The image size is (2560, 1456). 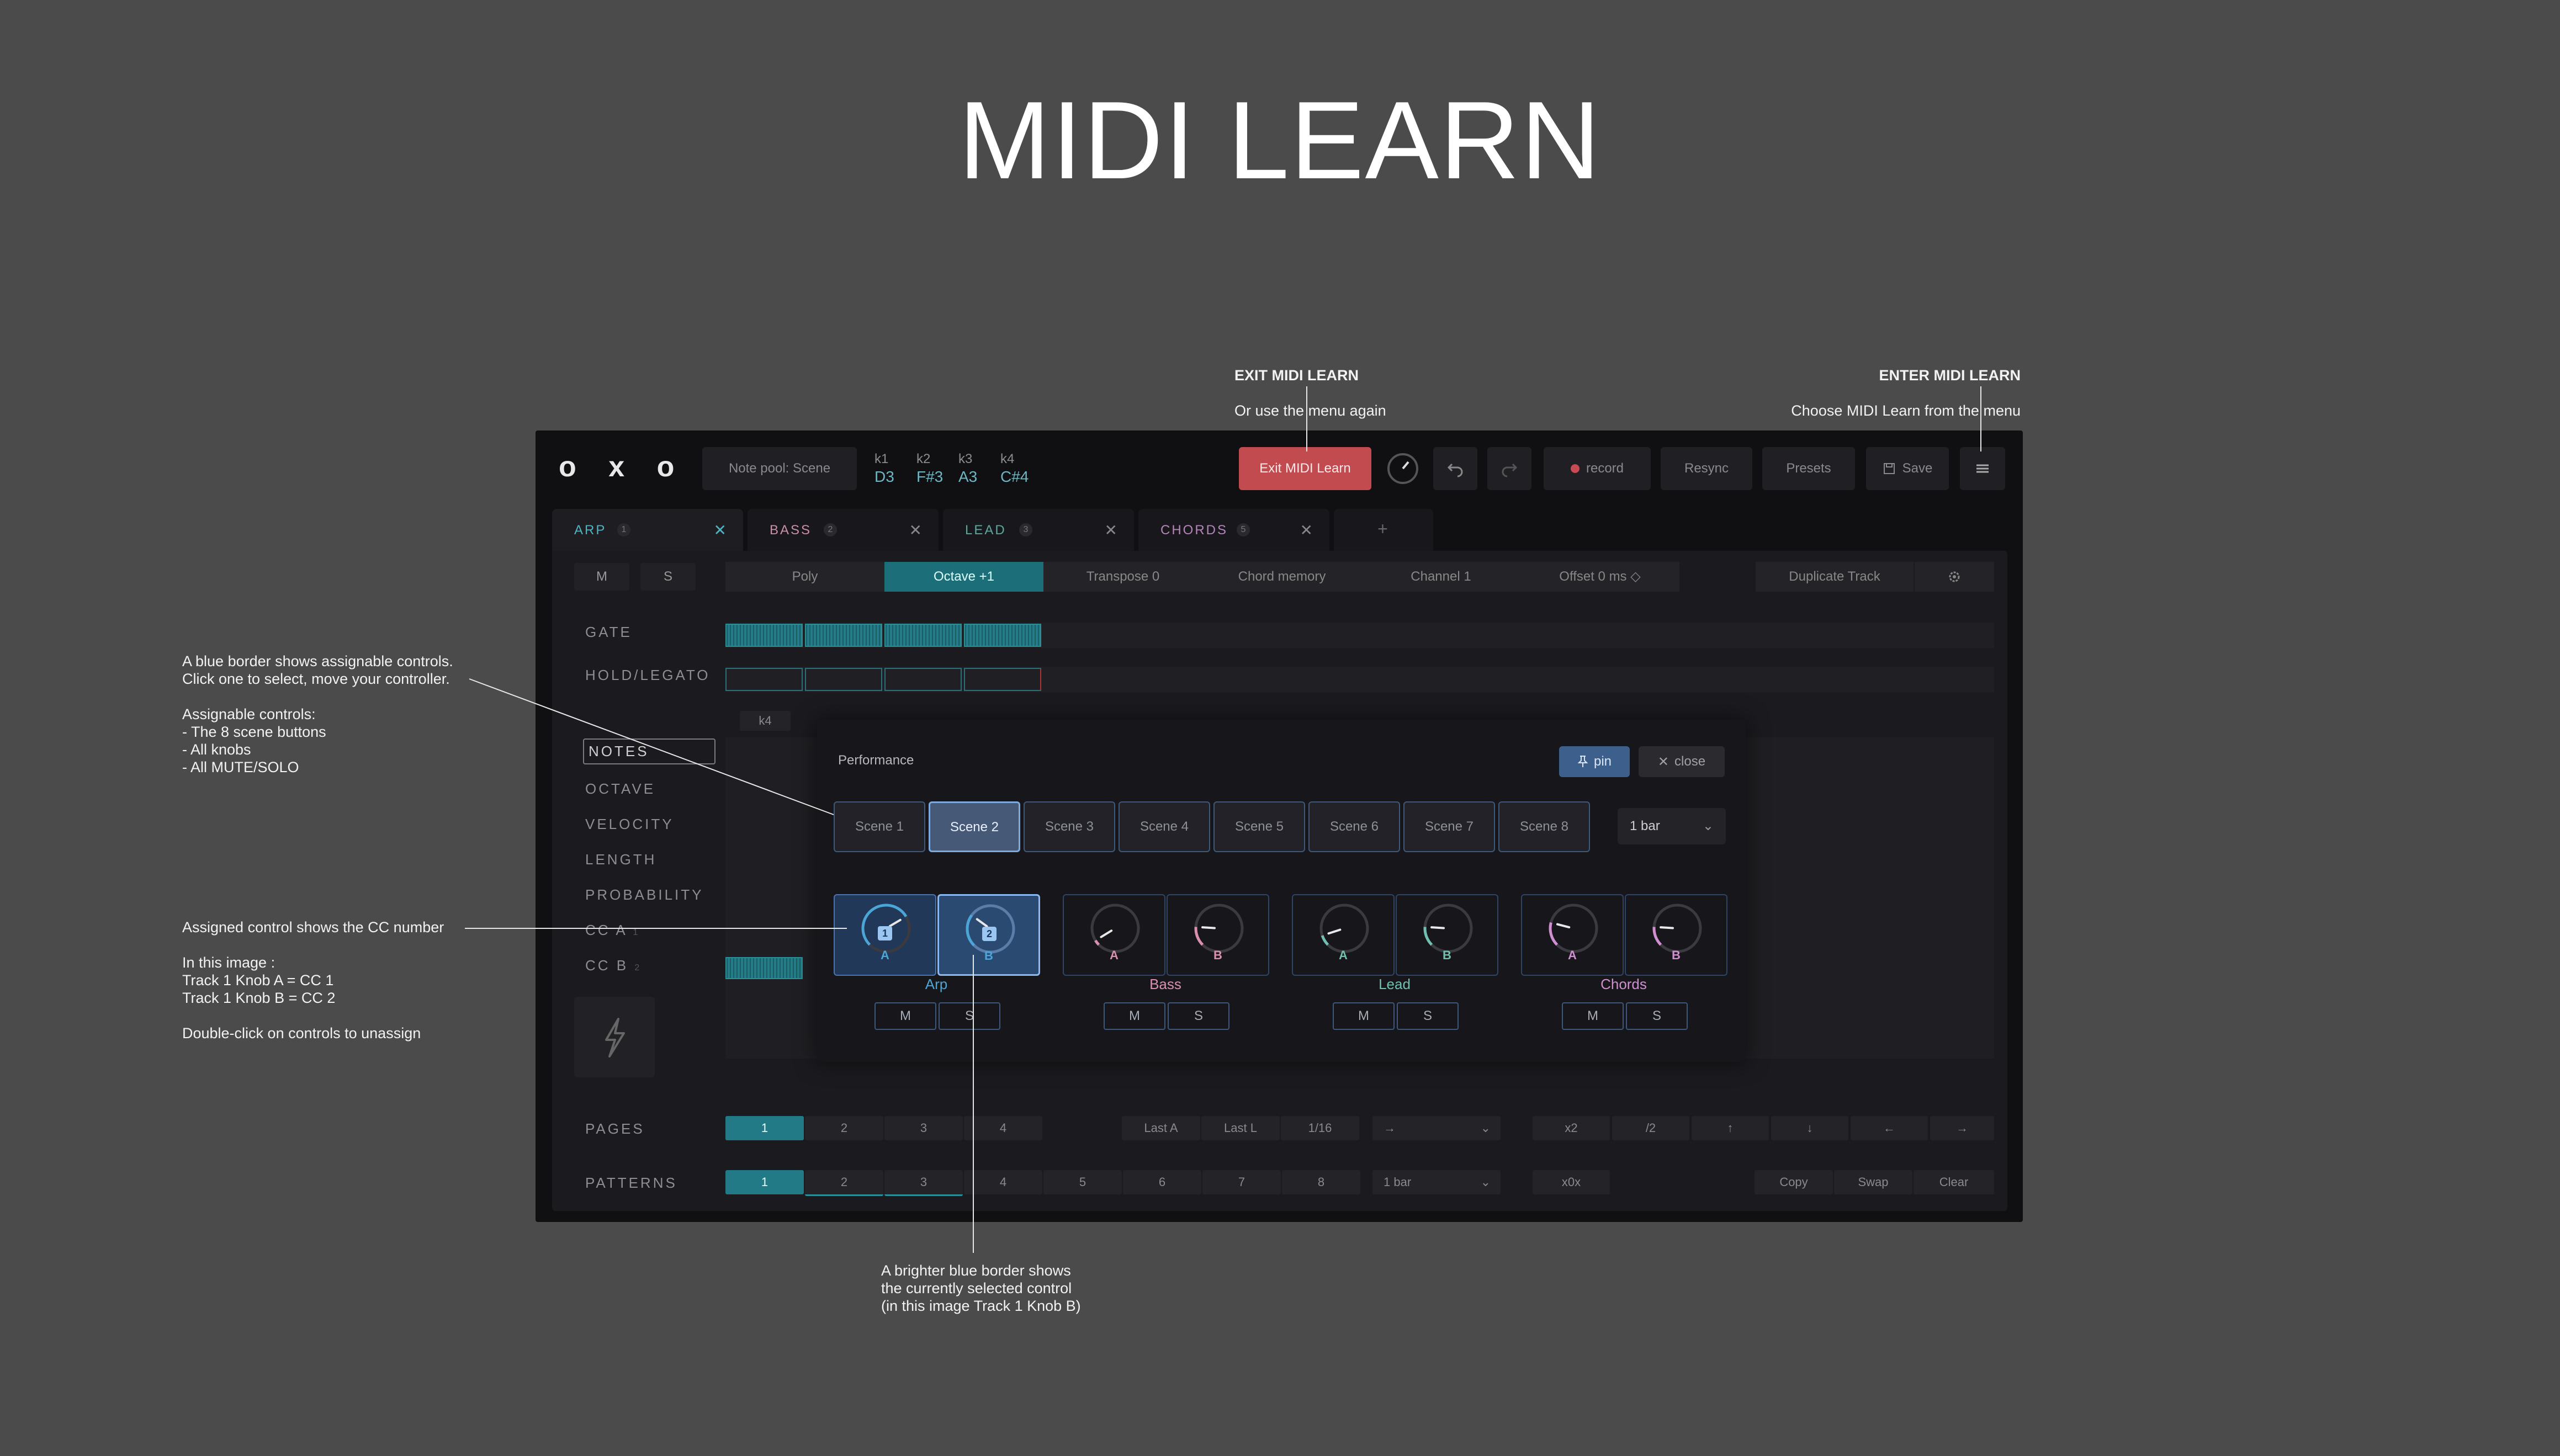 I want to click on scene-4-button: Scene 4, so click(x=1164, y=827).